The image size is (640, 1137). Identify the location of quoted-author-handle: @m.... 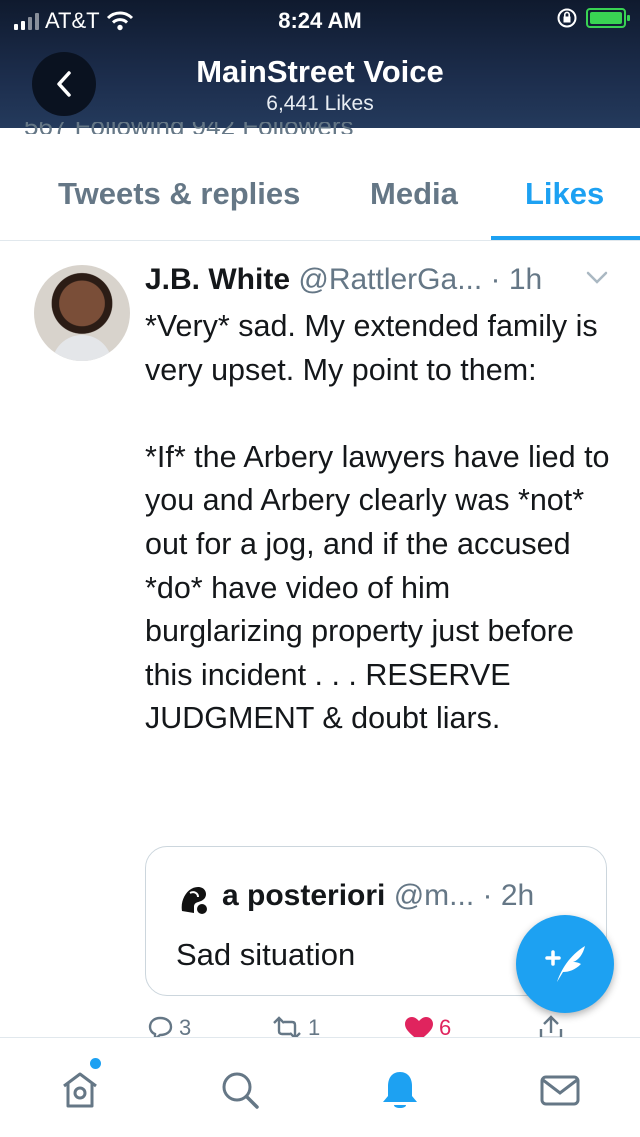
(434, 895).